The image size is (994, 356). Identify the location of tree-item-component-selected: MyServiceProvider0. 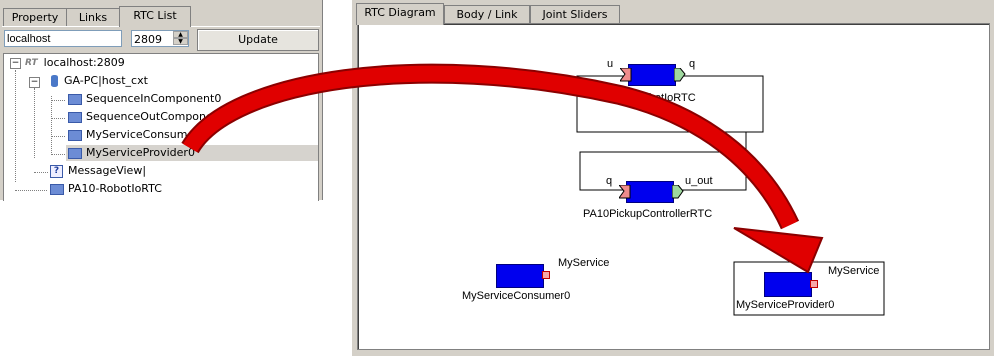
(192, 153).